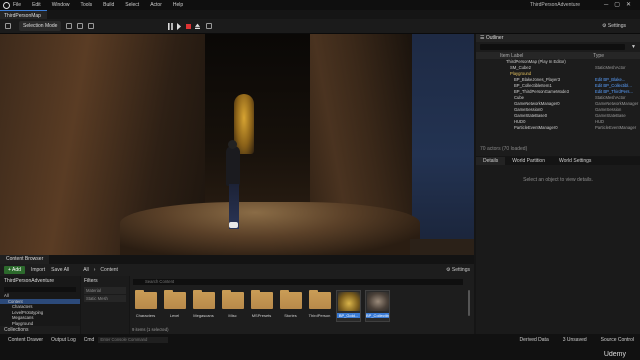  Describe the element at coordinates (555, 5) in the screenshot. I see `window-title: ThirdPersonAdventure` at that location.